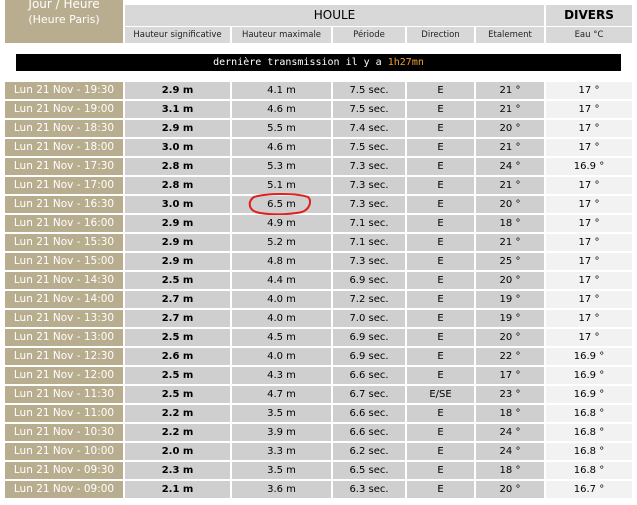 The height and width of the screenshot is (505, 637). What do you see at coordinates (281, 489) in the screenshot?
I see `hauteur-maximale-cell: 3.6 m` at bounding box center [281, 489].